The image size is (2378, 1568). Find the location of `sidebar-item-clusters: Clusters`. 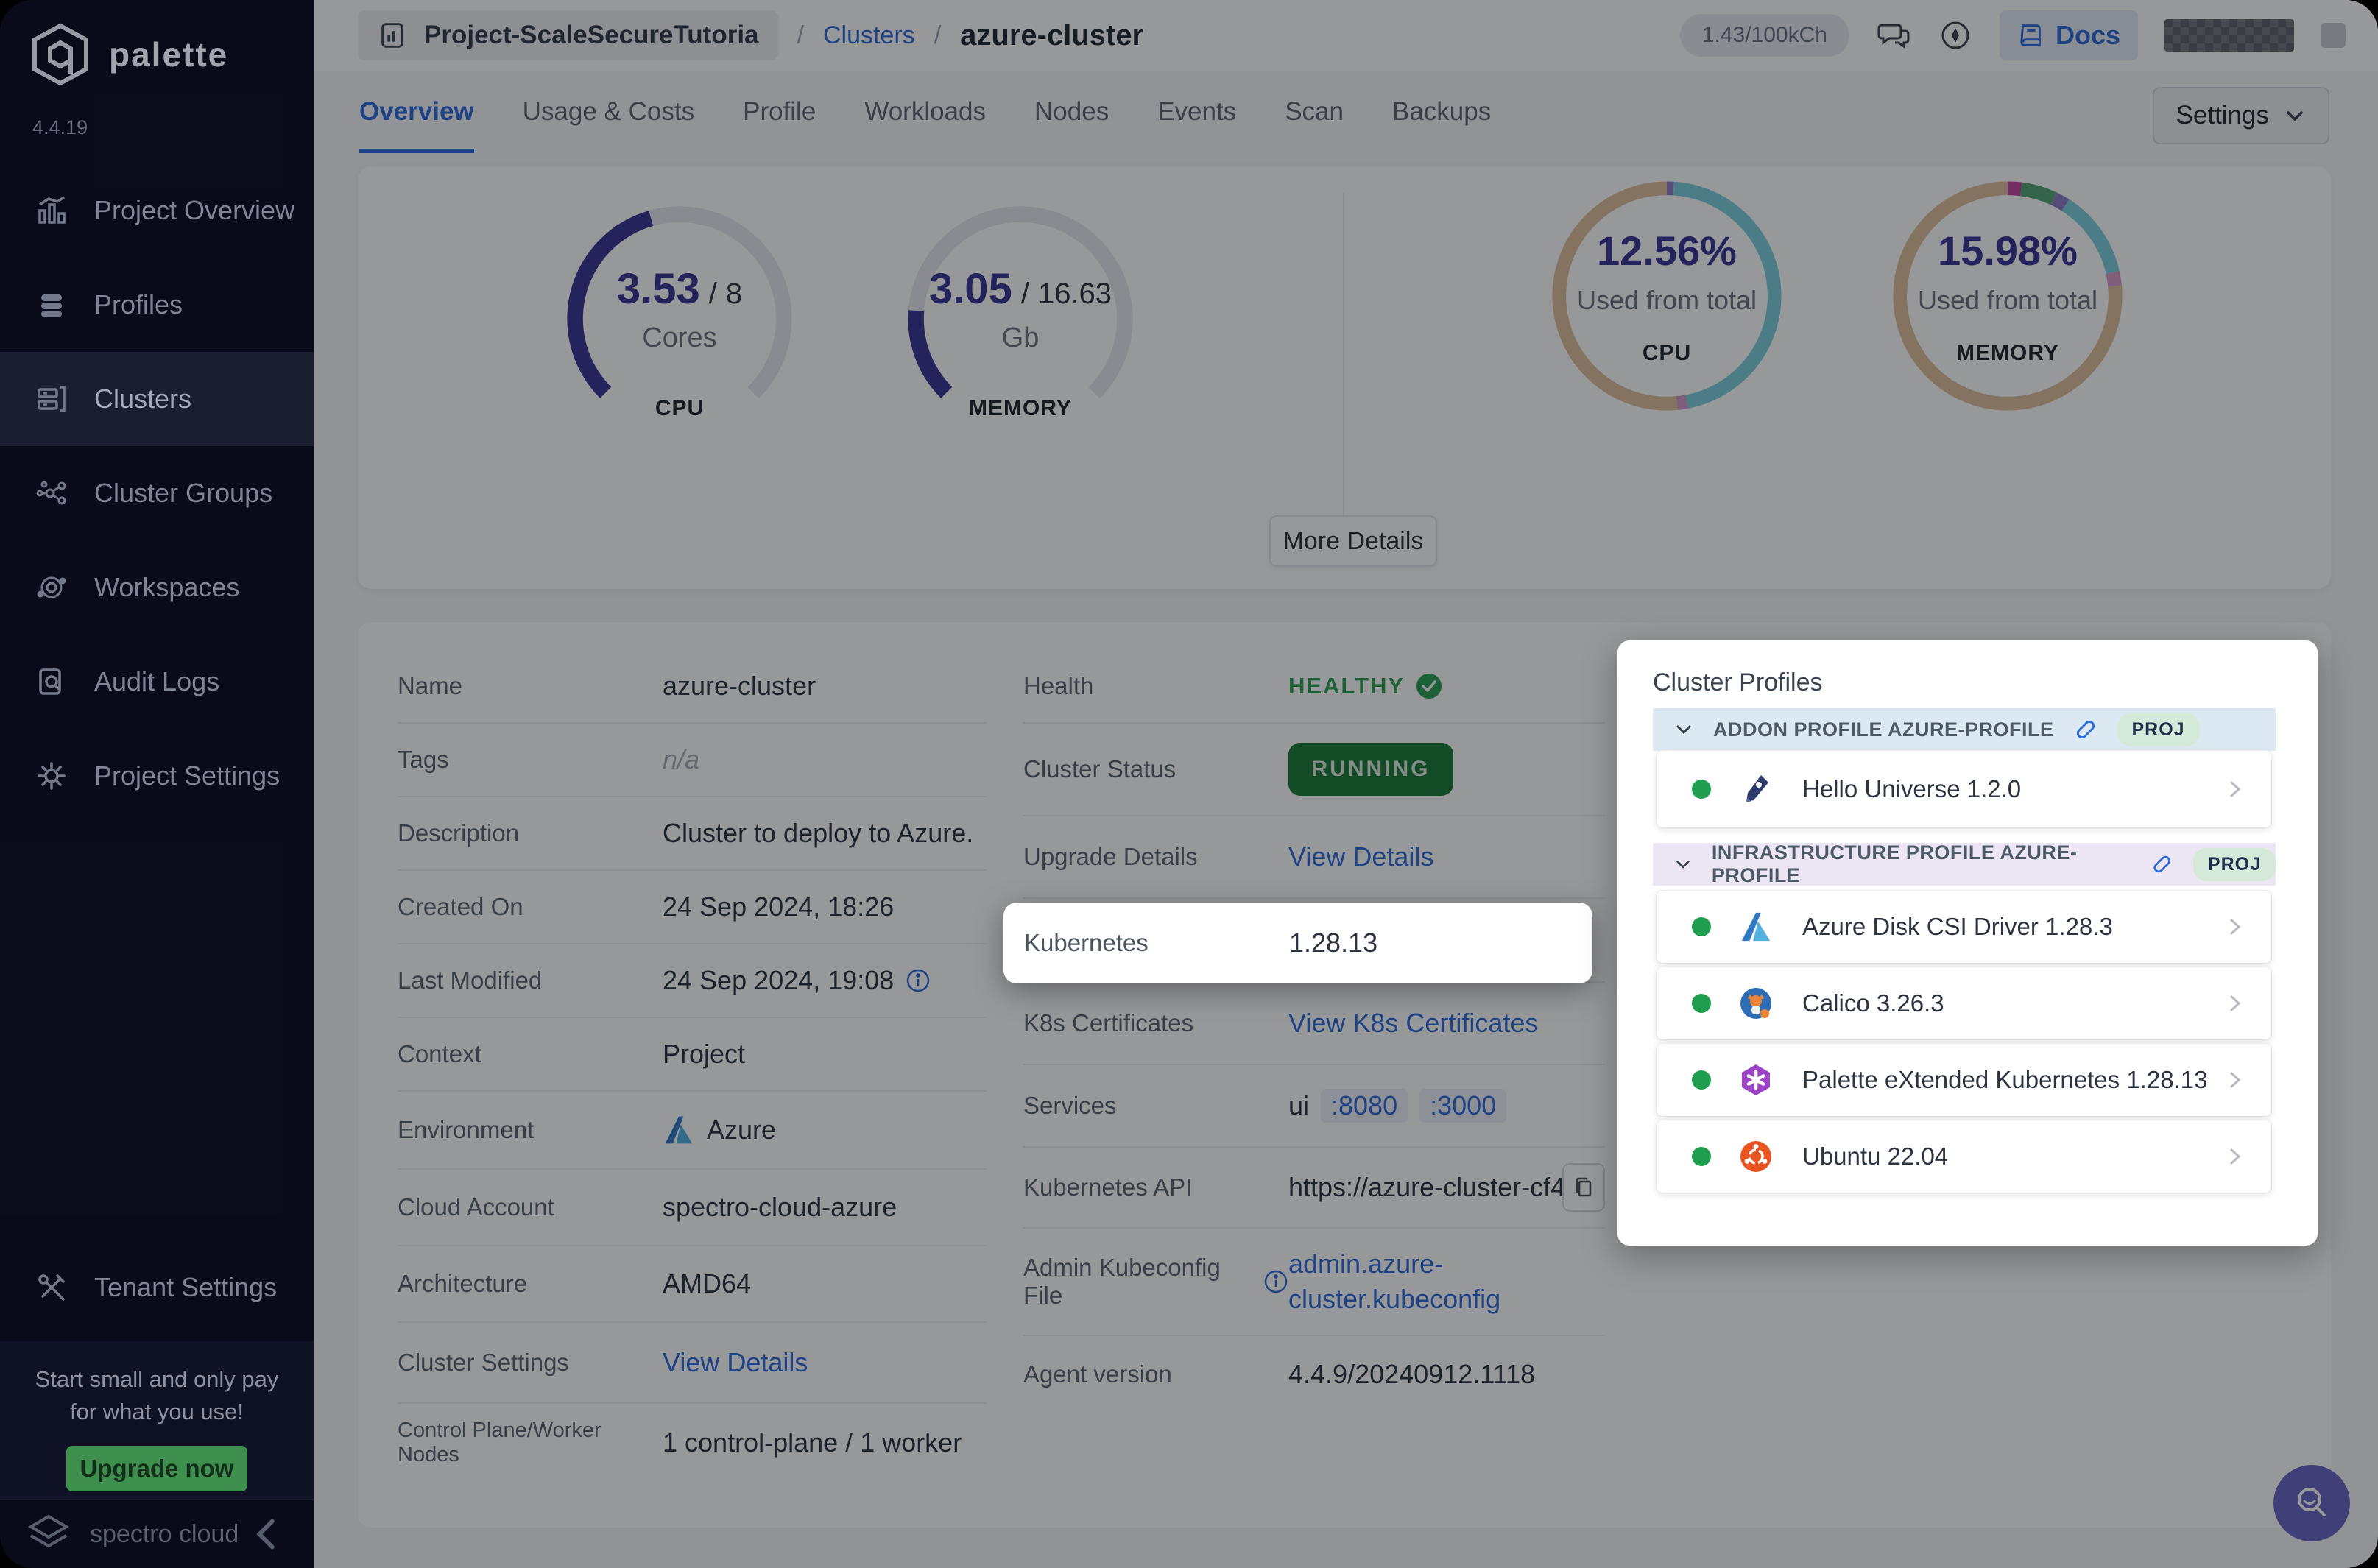

sidebar-item-clusters: Clusters is located at coordinates (157, 399).